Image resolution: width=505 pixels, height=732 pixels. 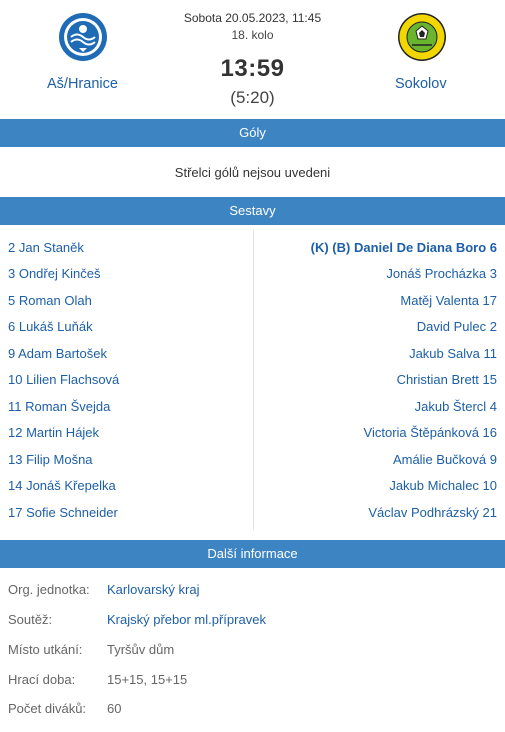 What do you see at coordinates (421, 84) in the screenshot?
I see `away-team-name: Sokolov` at bounding box center [421, 84].